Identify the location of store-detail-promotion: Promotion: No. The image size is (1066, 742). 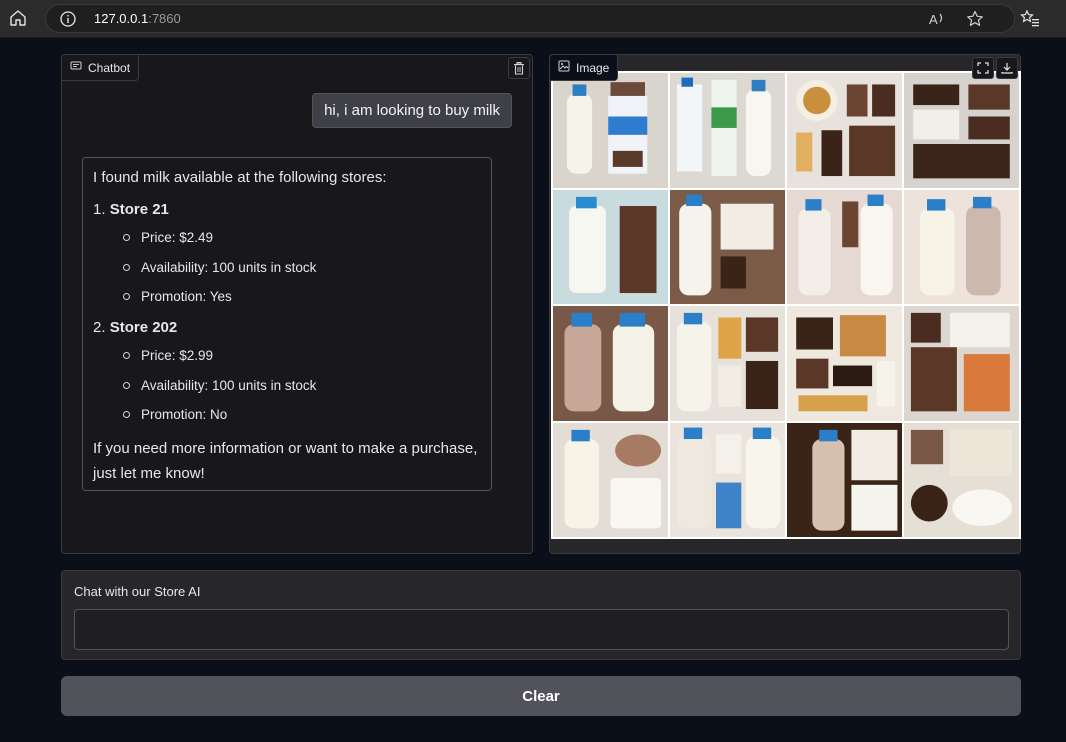
(302, 415).